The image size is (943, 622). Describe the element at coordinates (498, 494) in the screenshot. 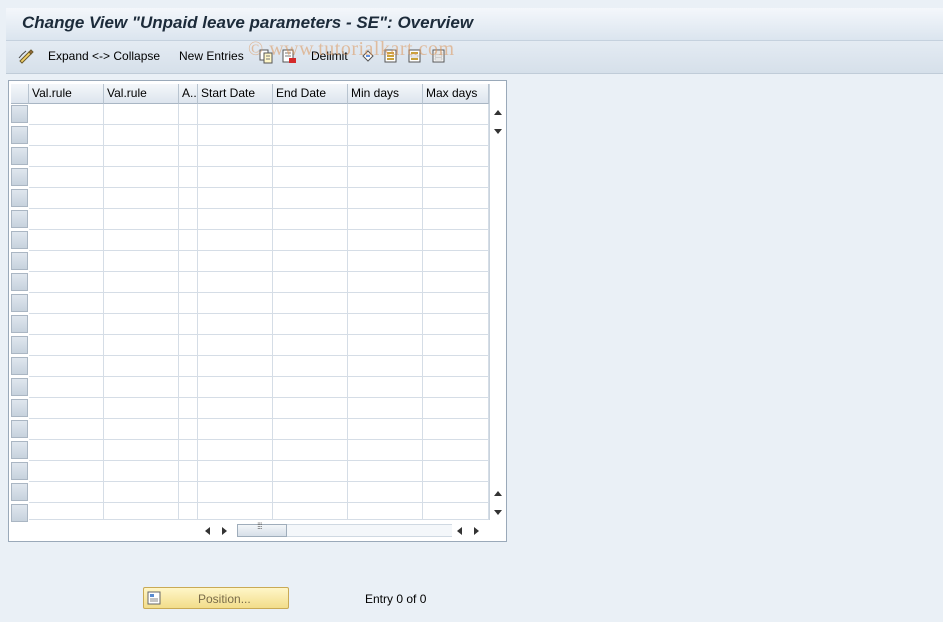

I see `page-up-icon` at that location.